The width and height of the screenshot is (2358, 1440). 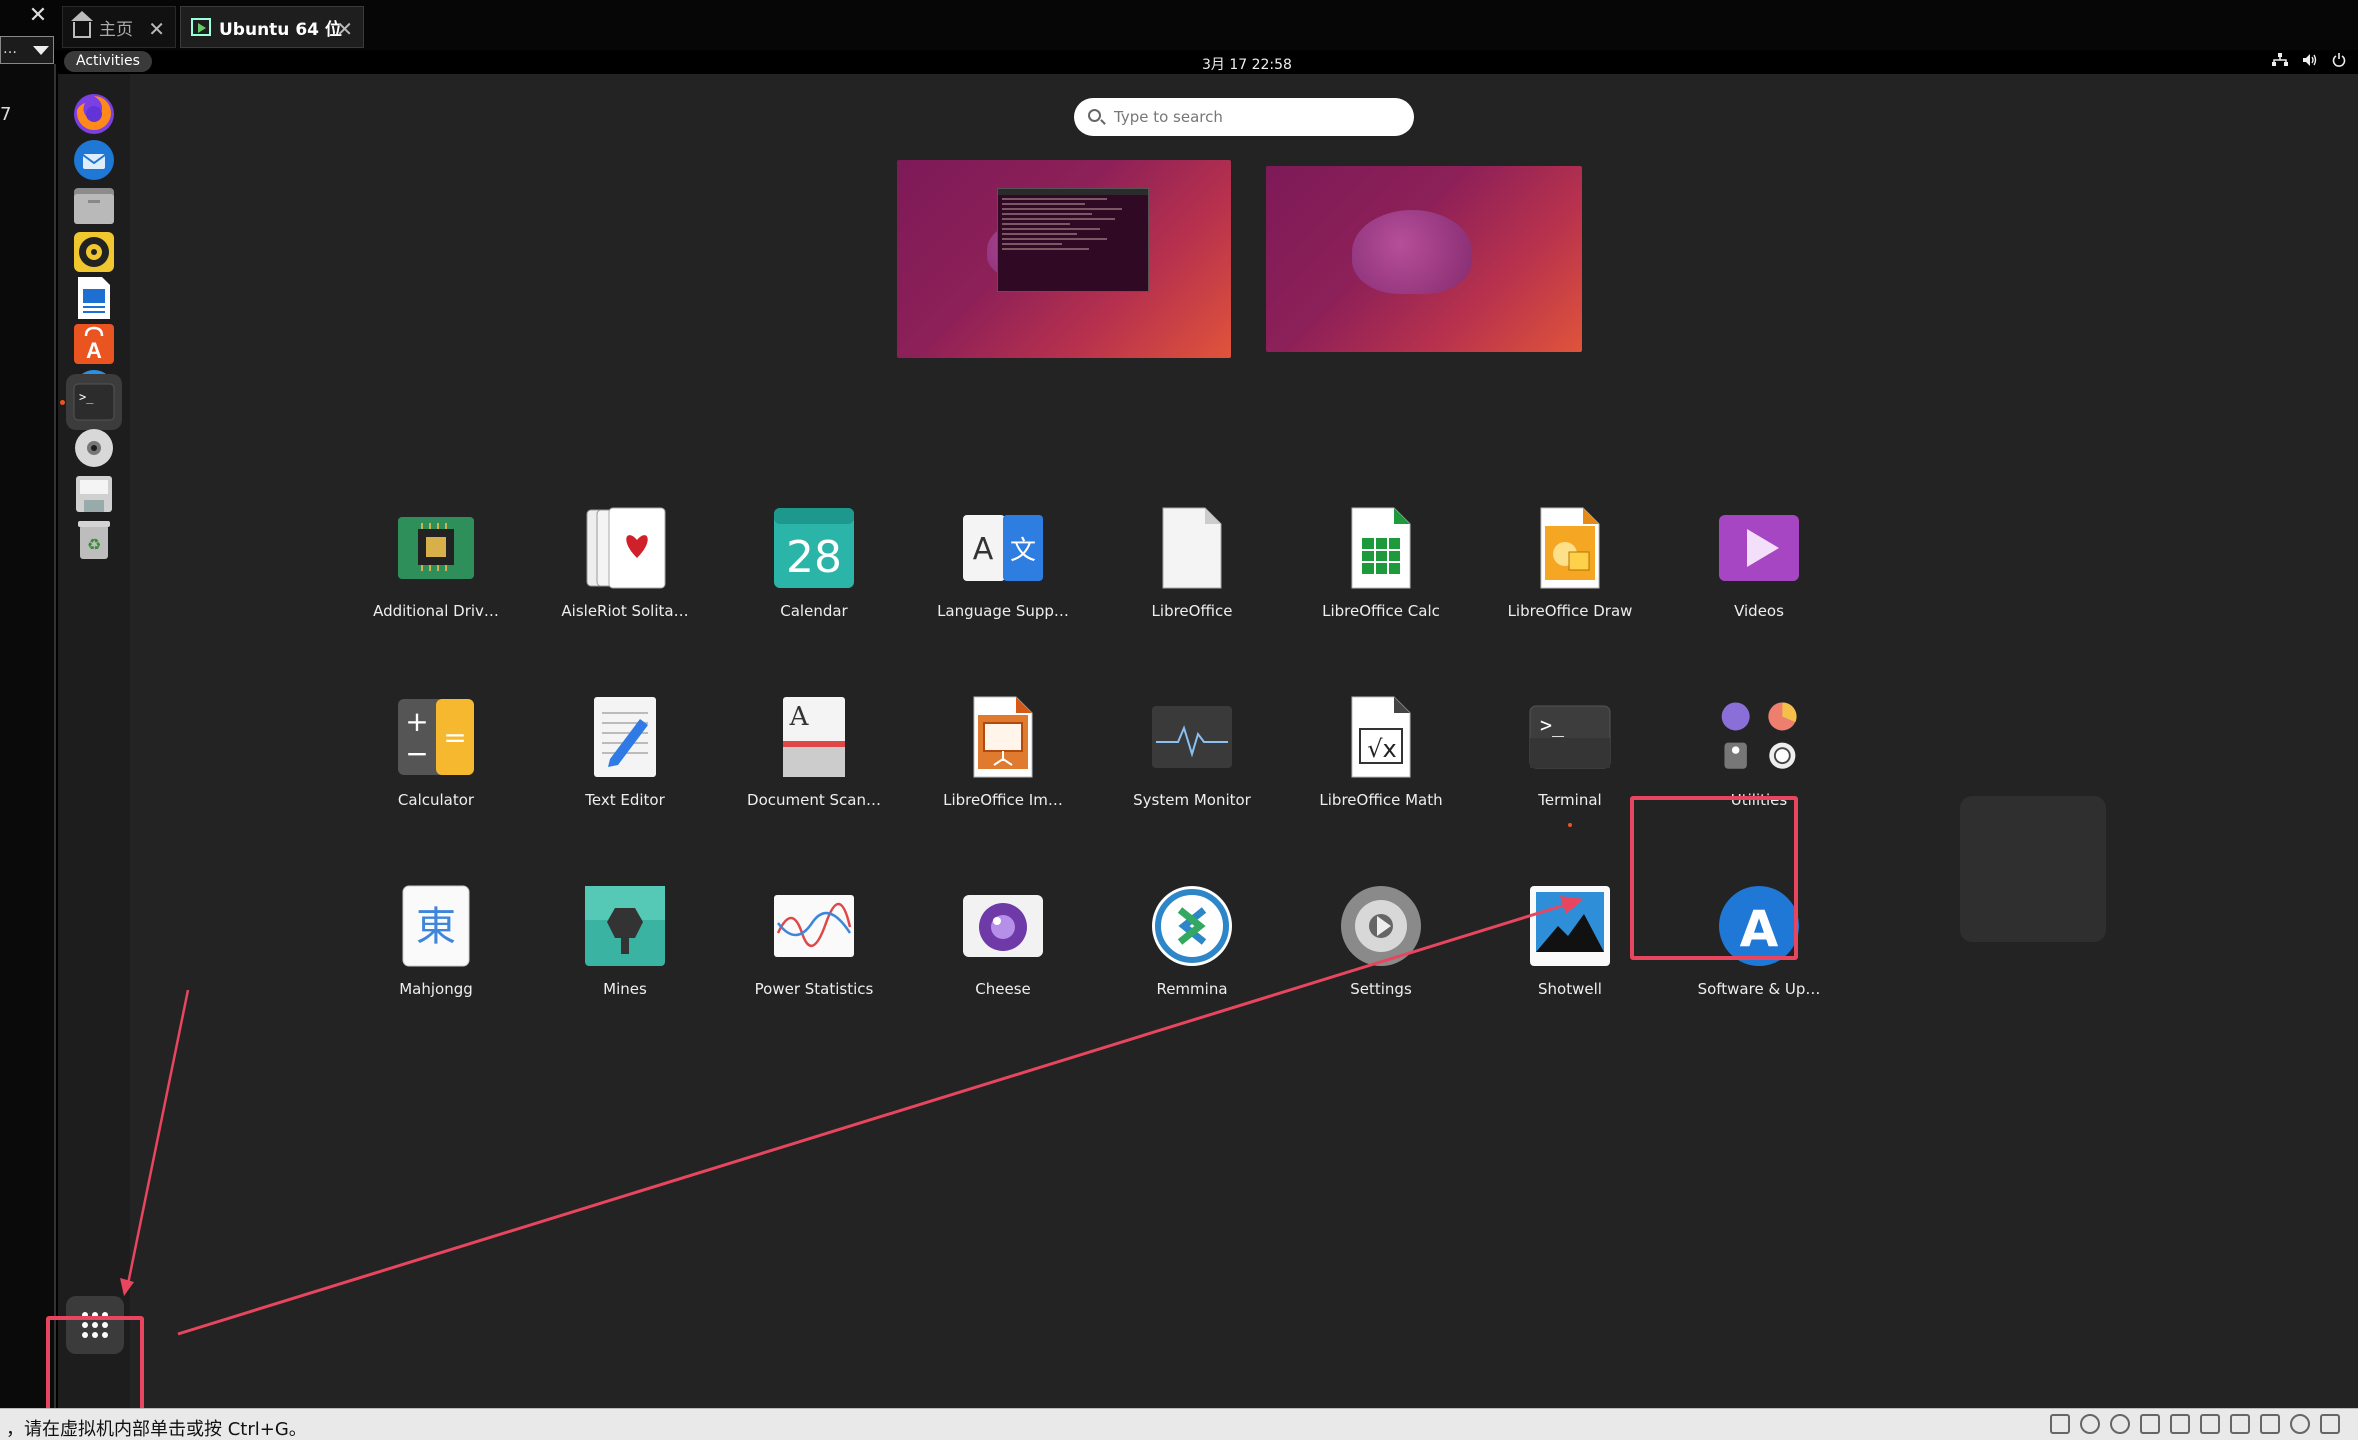 I want to click on usb-icon, so click(x=2210, y=1424).